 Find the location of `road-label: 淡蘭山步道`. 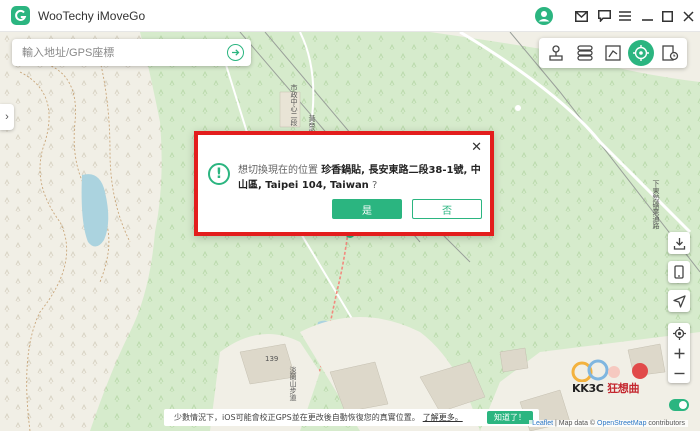

road-label: 淡蘭山步道 is located at coordinates (293, 383).